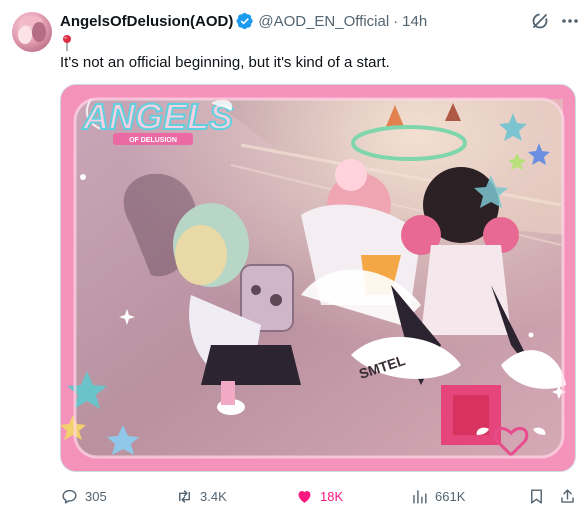 The width and height of the screenshot is (588, 516). Describe the element at coordinates (304, 496) in the screenshot. I see `heart-icon` at that location.